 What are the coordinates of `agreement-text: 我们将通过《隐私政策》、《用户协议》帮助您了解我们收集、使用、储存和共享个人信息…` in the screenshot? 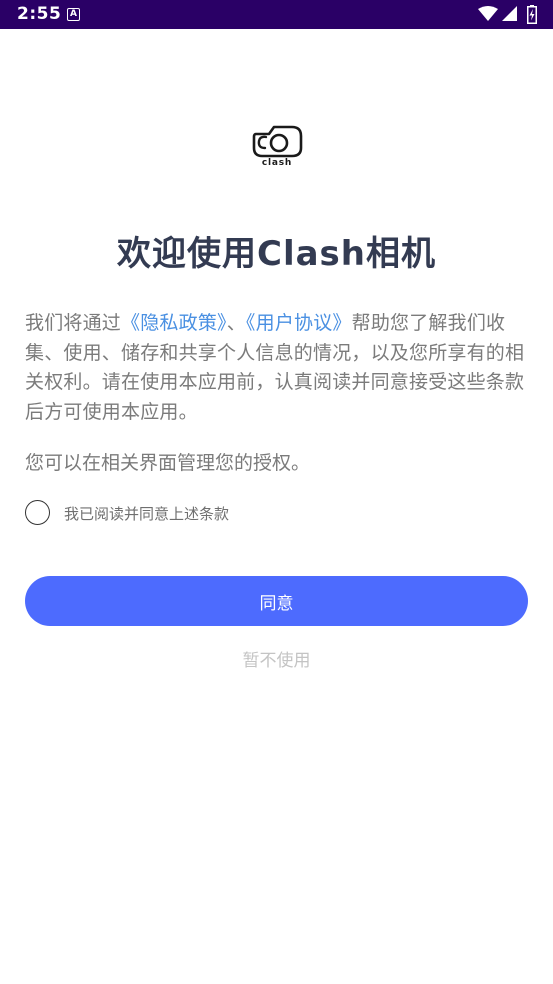 It's located at (276, 368).